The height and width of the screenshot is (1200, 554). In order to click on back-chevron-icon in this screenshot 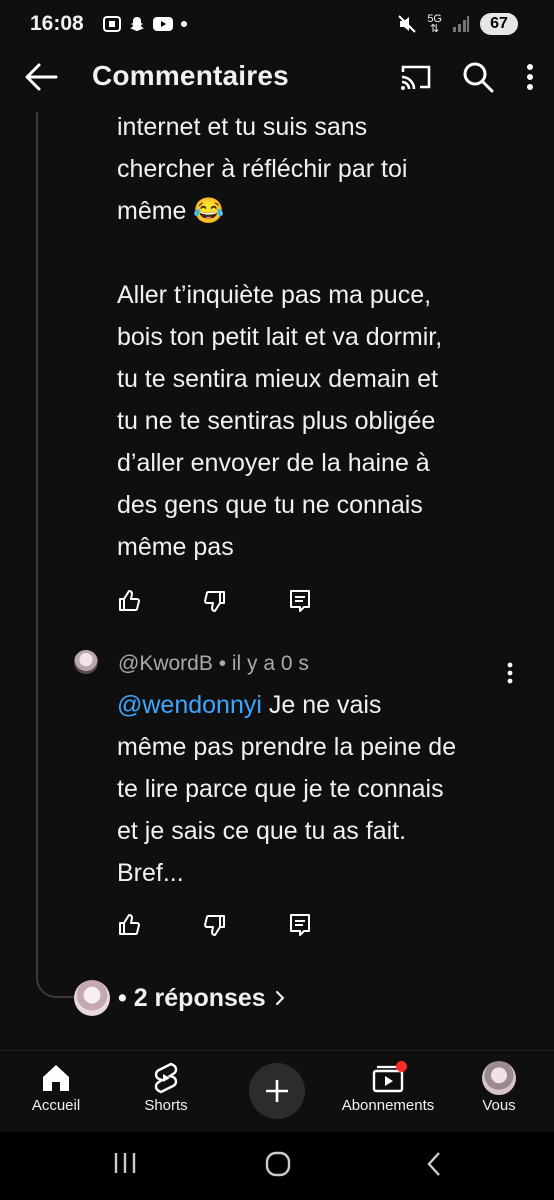, I will do `click(433, 1164)`.